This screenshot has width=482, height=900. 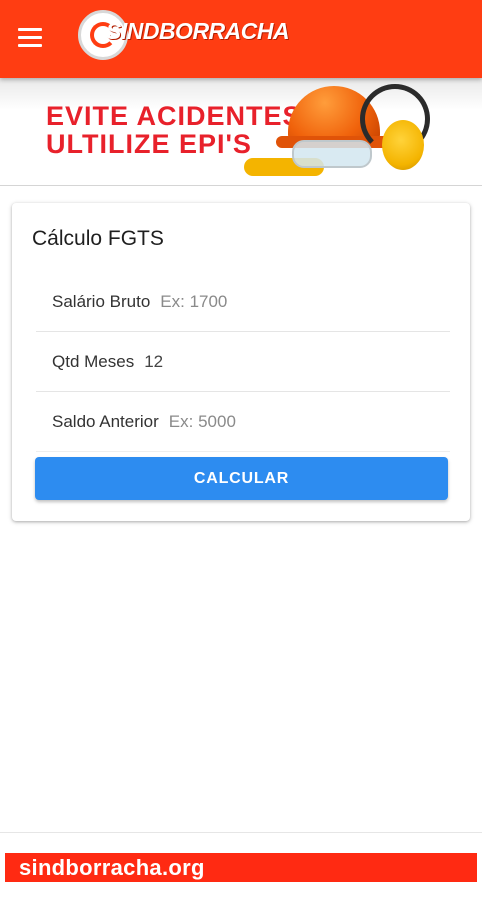 I want to click on logo-text: SINDBORRACHA, so click(x=198, y=31).